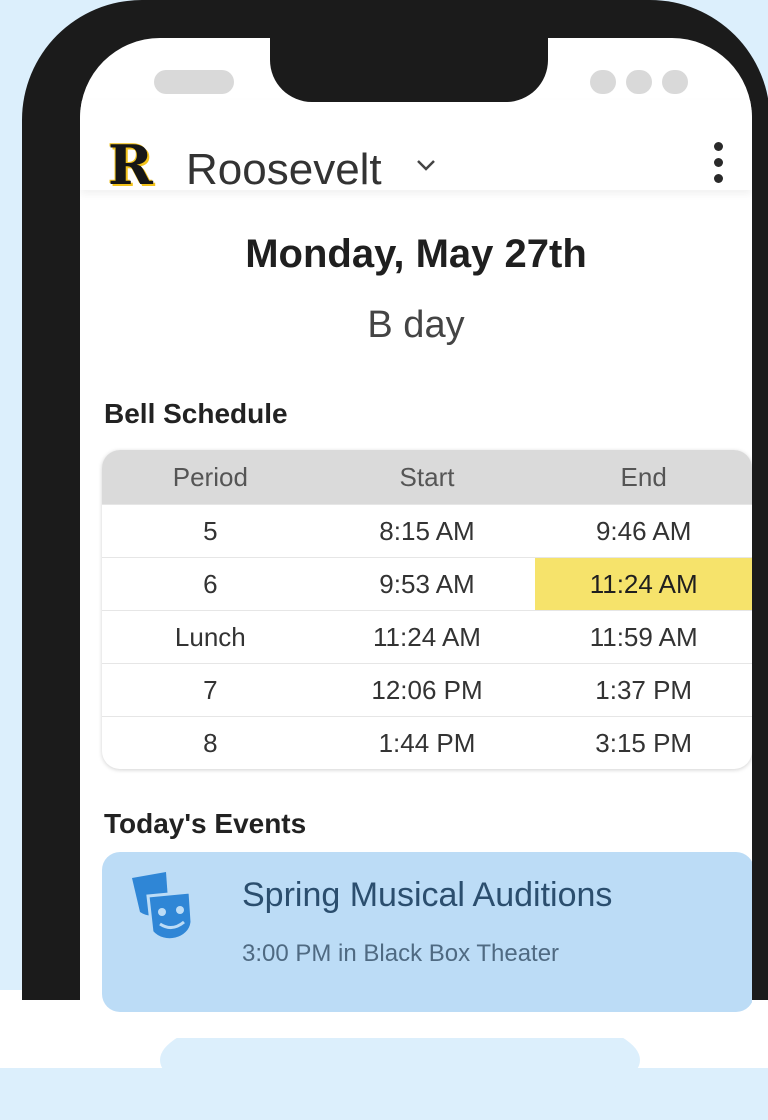  What do you see at coordinates (416, 325) in the screenshot?
I see `day-type: B day` at bounding box center [416, 325].